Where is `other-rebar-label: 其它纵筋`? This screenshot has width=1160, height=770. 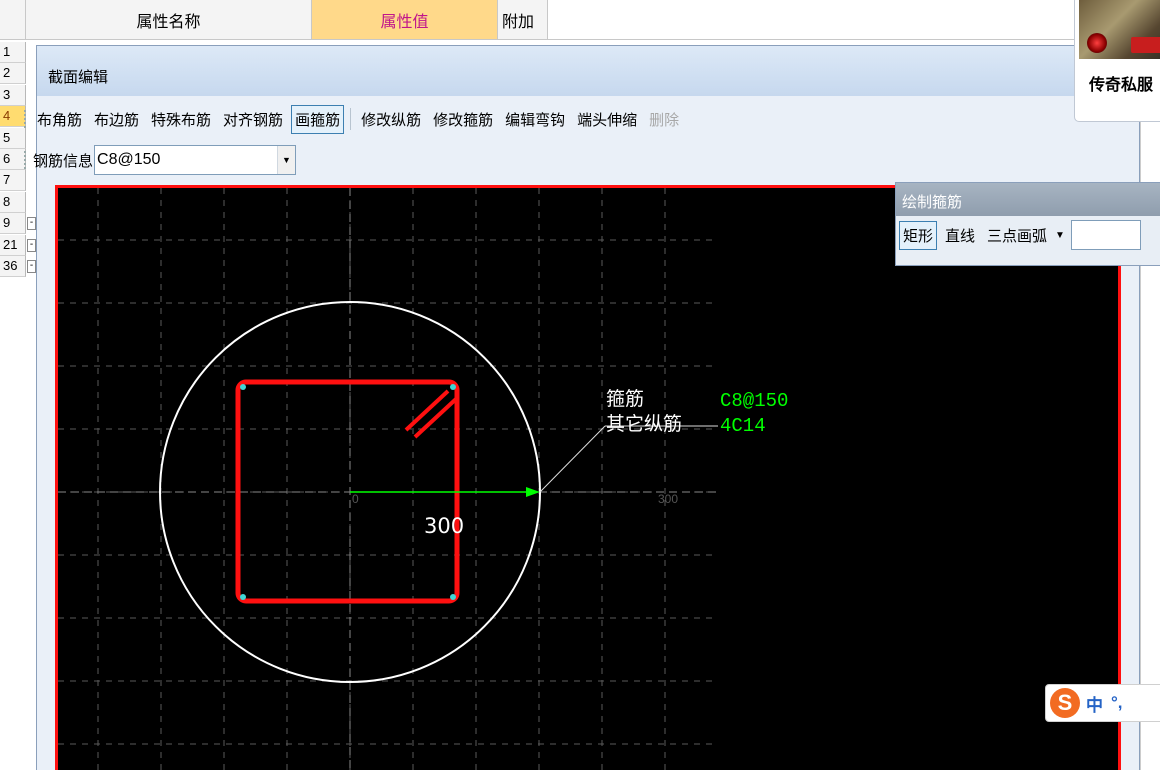 other-rebar-label: 其它纵筋 is located at coordinates (644, 424).